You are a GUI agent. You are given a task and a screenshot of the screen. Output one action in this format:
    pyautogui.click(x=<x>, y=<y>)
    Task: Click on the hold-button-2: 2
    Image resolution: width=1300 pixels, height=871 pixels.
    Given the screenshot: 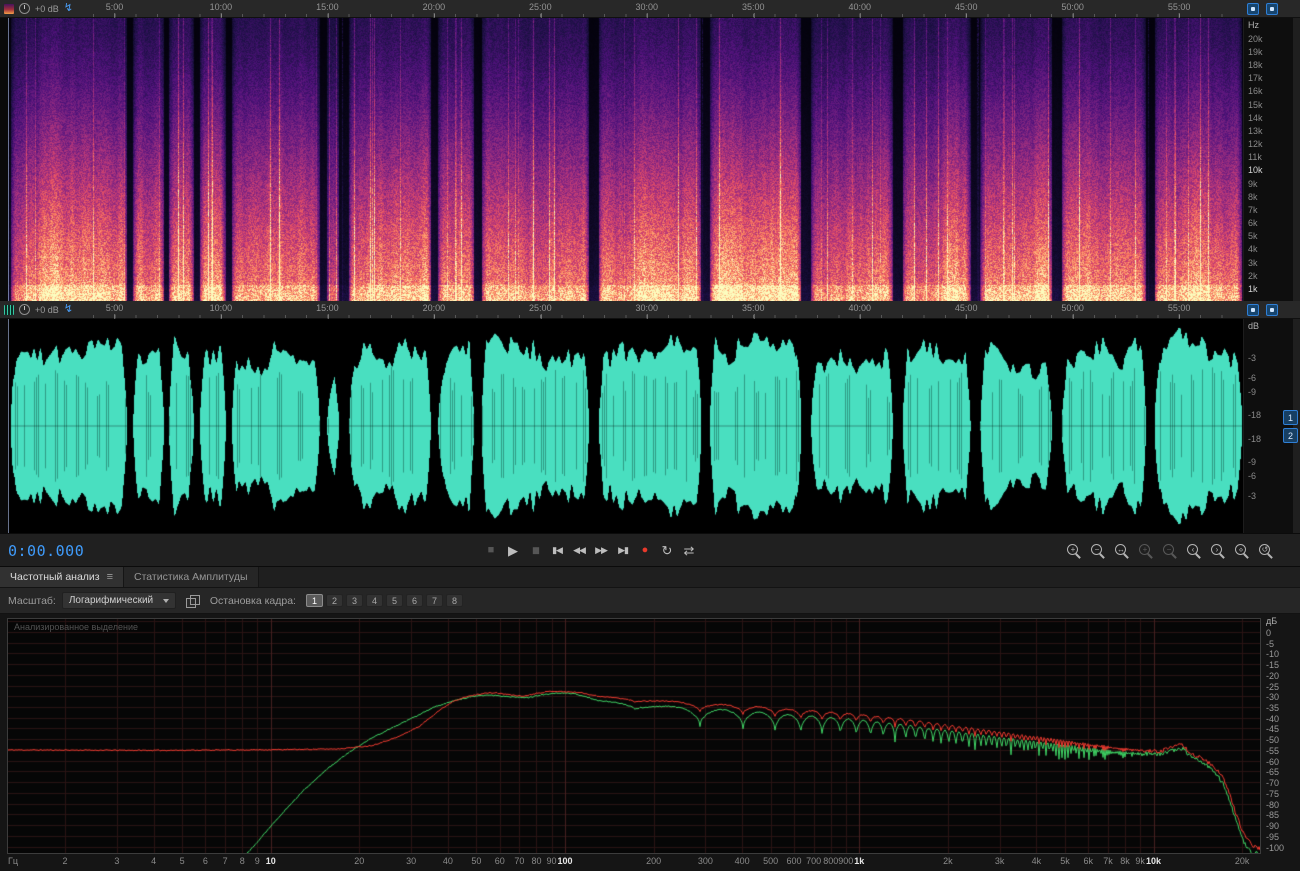 What is the action you would take?
    pyautogui.click(x=334, y=600)
    